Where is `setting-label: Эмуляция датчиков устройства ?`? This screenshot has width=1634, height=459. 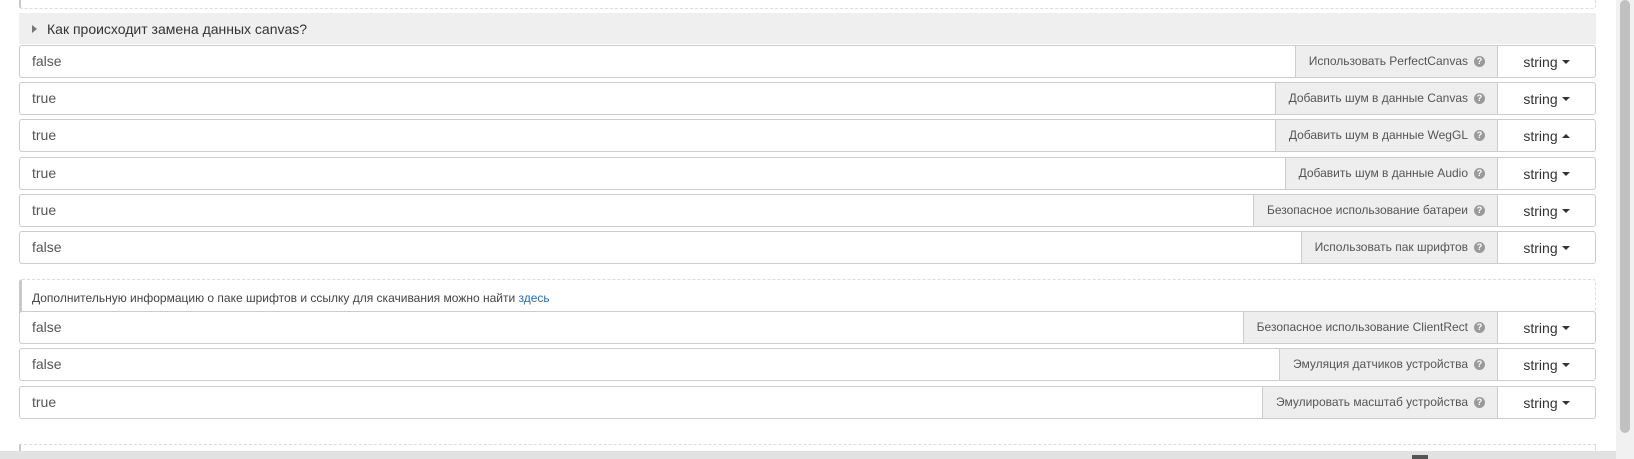
setting-label: Эмуляция датчиков устройства ? is located at coordinates (1388, 364).